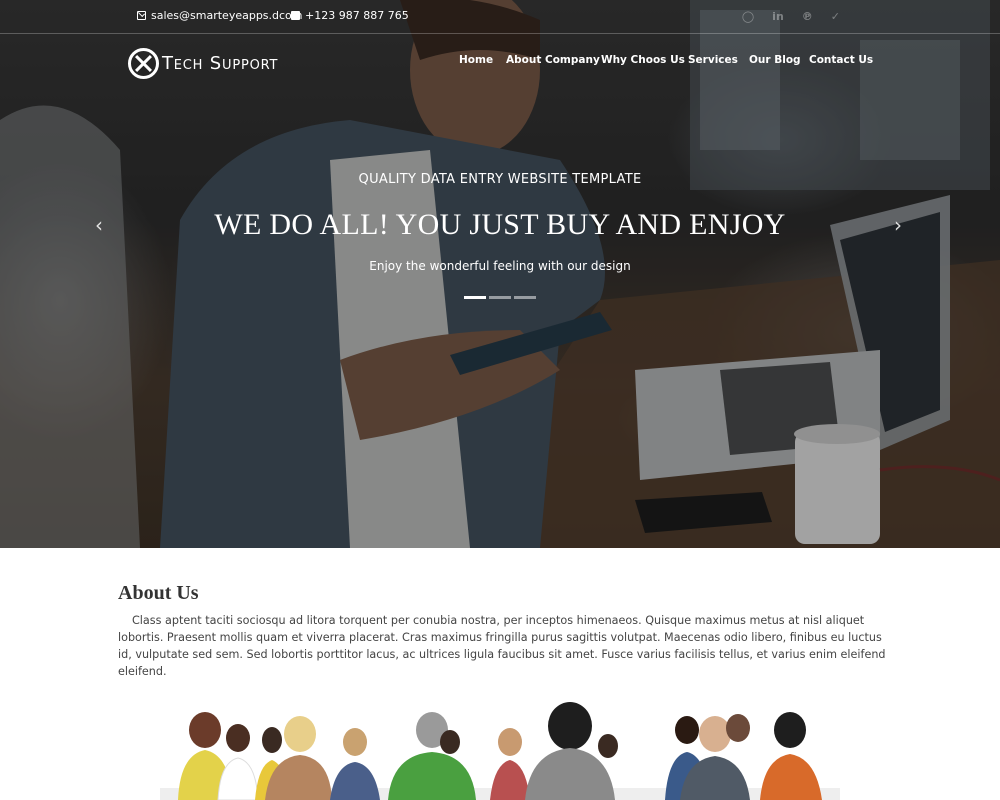 The width and height of the screenshot is (1000, 800). What do you see at coordinates (357, 15) in the screenshot?
I see `phone-text: +123 987 887 765` at bounding box center [357, 15].